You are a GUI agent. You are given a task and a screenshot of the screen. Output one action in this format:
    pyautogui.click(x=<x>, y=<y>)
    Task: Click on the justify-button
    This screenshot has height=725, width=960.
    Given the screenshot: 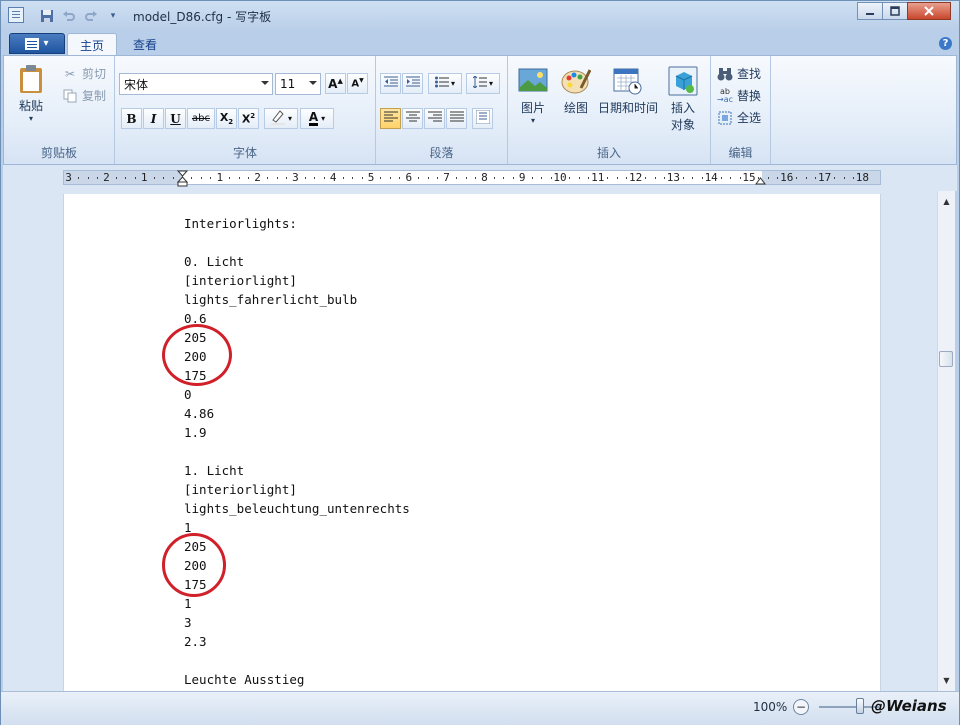 What is the action you would take?
    pyautogui.click(x=456, y=118)
    